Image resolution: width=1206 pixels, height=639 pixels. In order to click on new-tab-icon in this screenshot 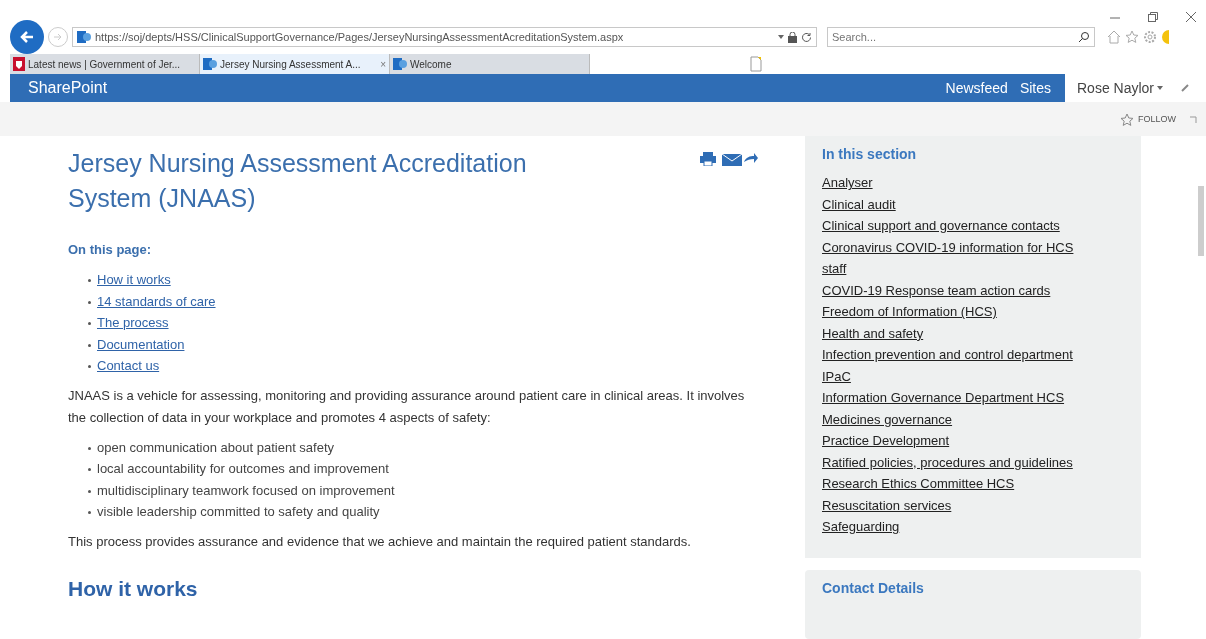, I will do `click(756, 64)`.